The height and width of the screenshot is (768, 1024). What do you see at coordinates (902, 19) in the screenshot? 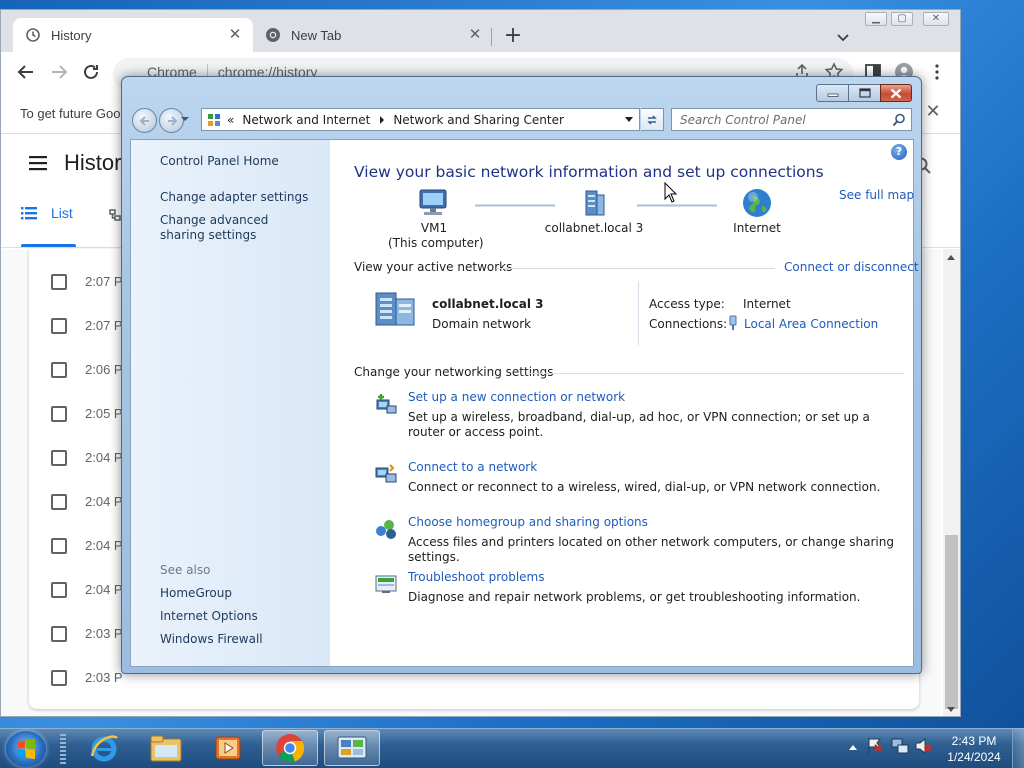
I see `maximize-button: ▢` at bounding box center [902, 19].